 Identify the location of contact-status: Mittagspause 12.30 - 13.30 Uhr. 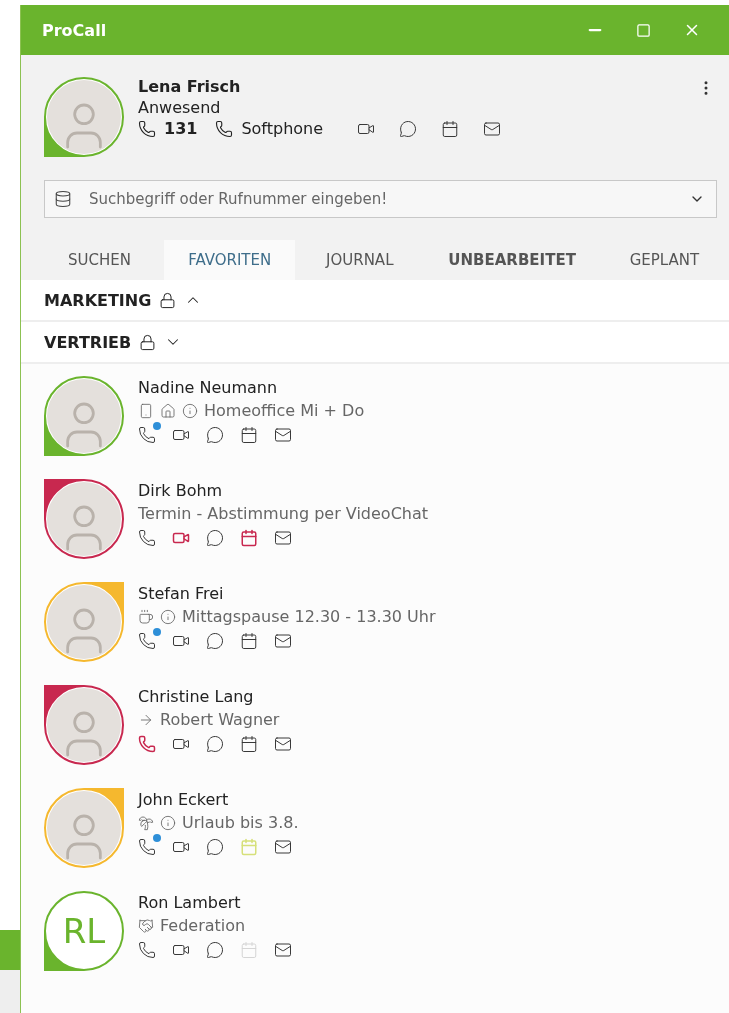
(309, 616).